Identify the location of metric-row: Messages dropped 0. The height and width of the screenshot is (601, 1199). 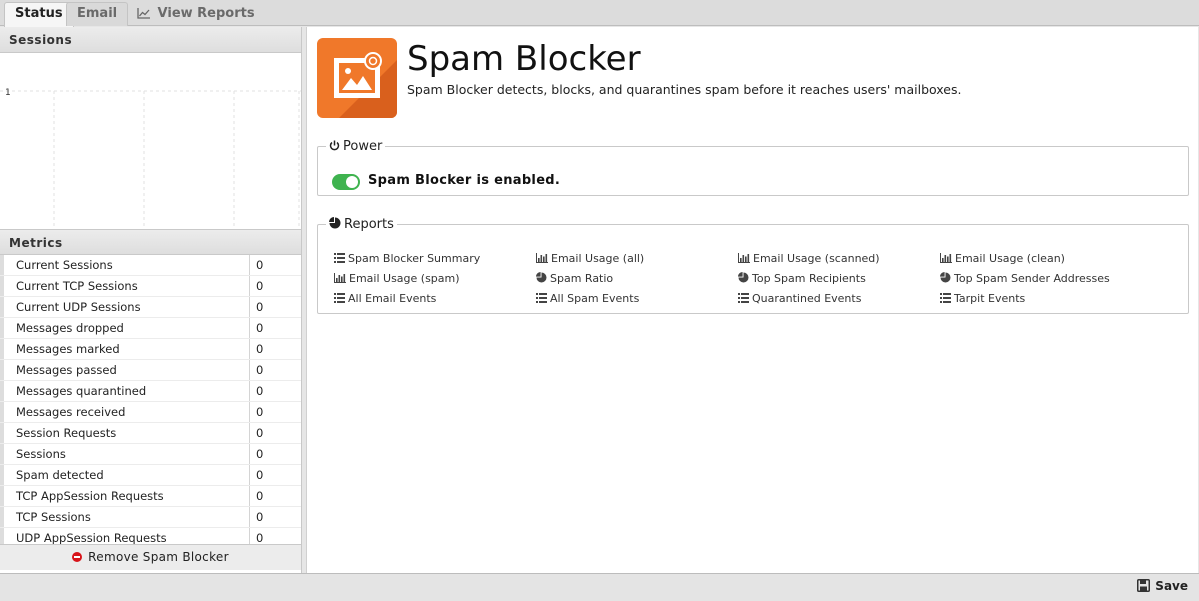
(150, 328).